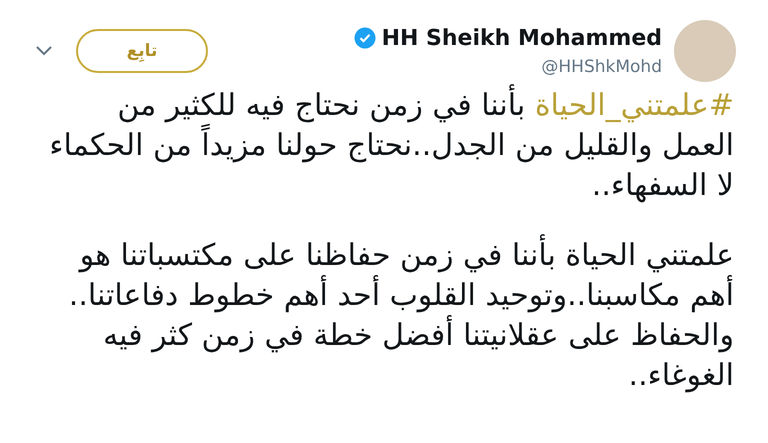 This screenshot has height=443, width=768. Describe the element at coordinates (142, 51) in the screenshot. I see `follow-button: تابِع` at that location.